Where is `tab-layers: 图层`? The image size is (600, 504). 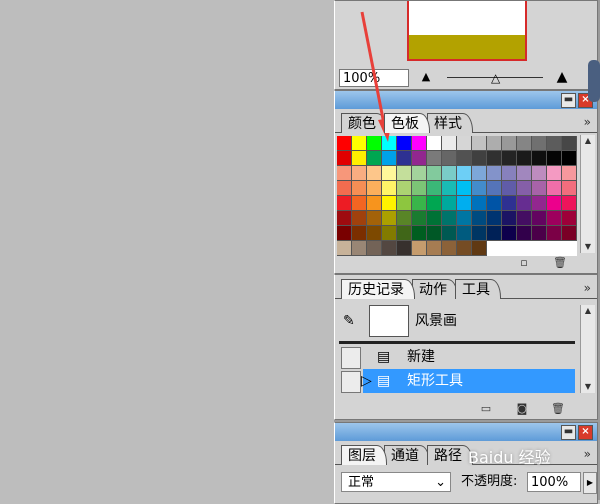 tab-layers: 图层 is located at coordinates (364, 455).